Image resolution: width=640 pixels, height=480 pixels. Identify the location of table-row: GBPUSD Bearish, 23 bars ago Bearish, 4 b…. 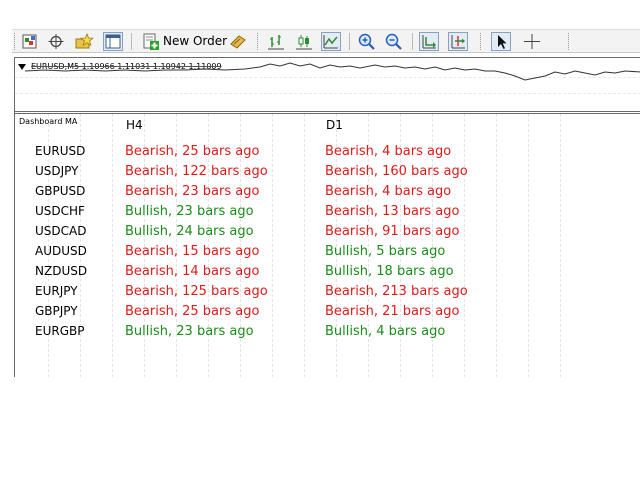
(327, 194).